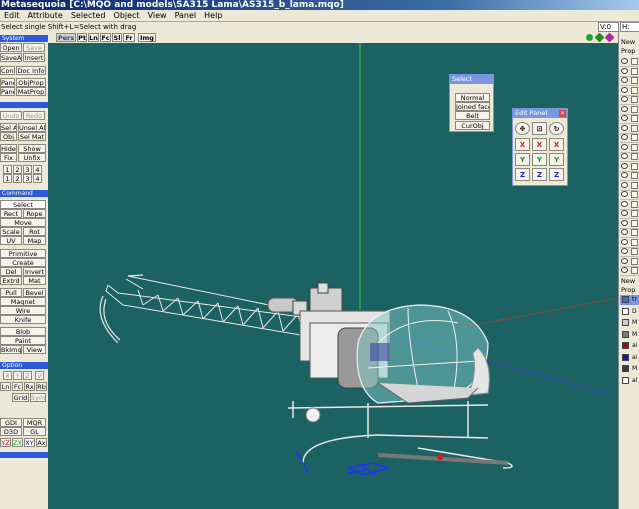  Describe the element at coordinates (34, 115) in the screenshot. I see `redo-button: Redo` at that location.